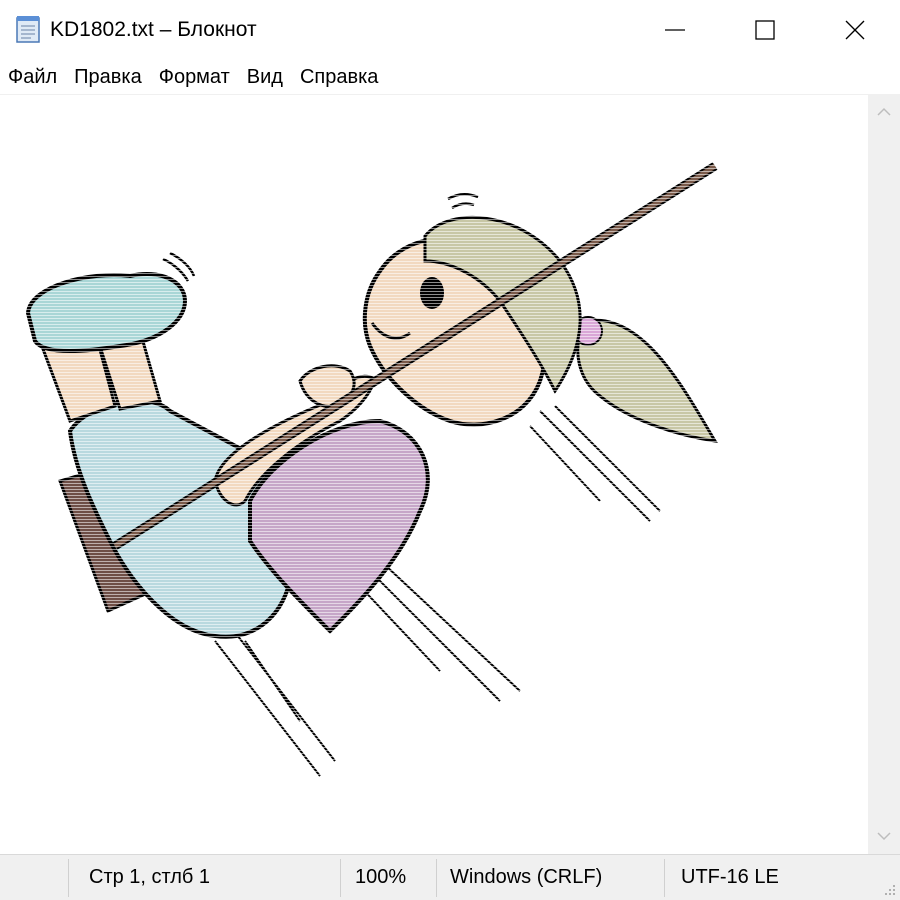  What do you see at coordinates (381, 877) in the screenshot?
I see `zoom-level: 100%` at bounding box center [381, 877].